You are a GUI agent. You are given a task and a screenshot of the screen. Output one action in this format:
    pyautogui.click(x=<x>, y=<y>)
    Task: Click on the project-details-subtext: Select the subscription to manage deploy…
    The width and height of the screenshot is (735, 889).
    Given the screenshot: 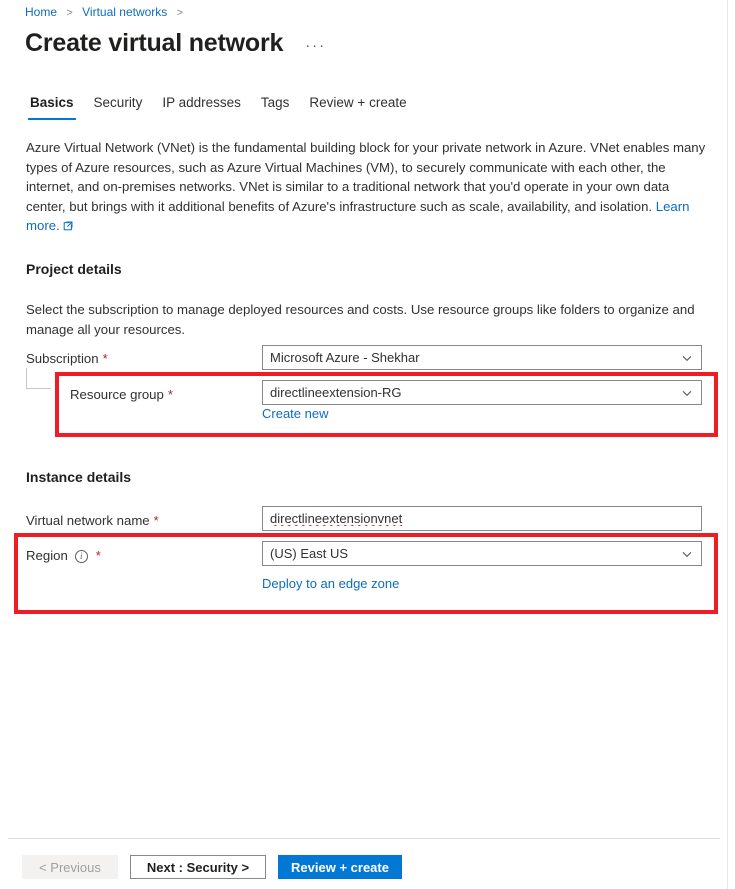 What is the action you would take?
    pyautogui.click(x=360, y=319)
    